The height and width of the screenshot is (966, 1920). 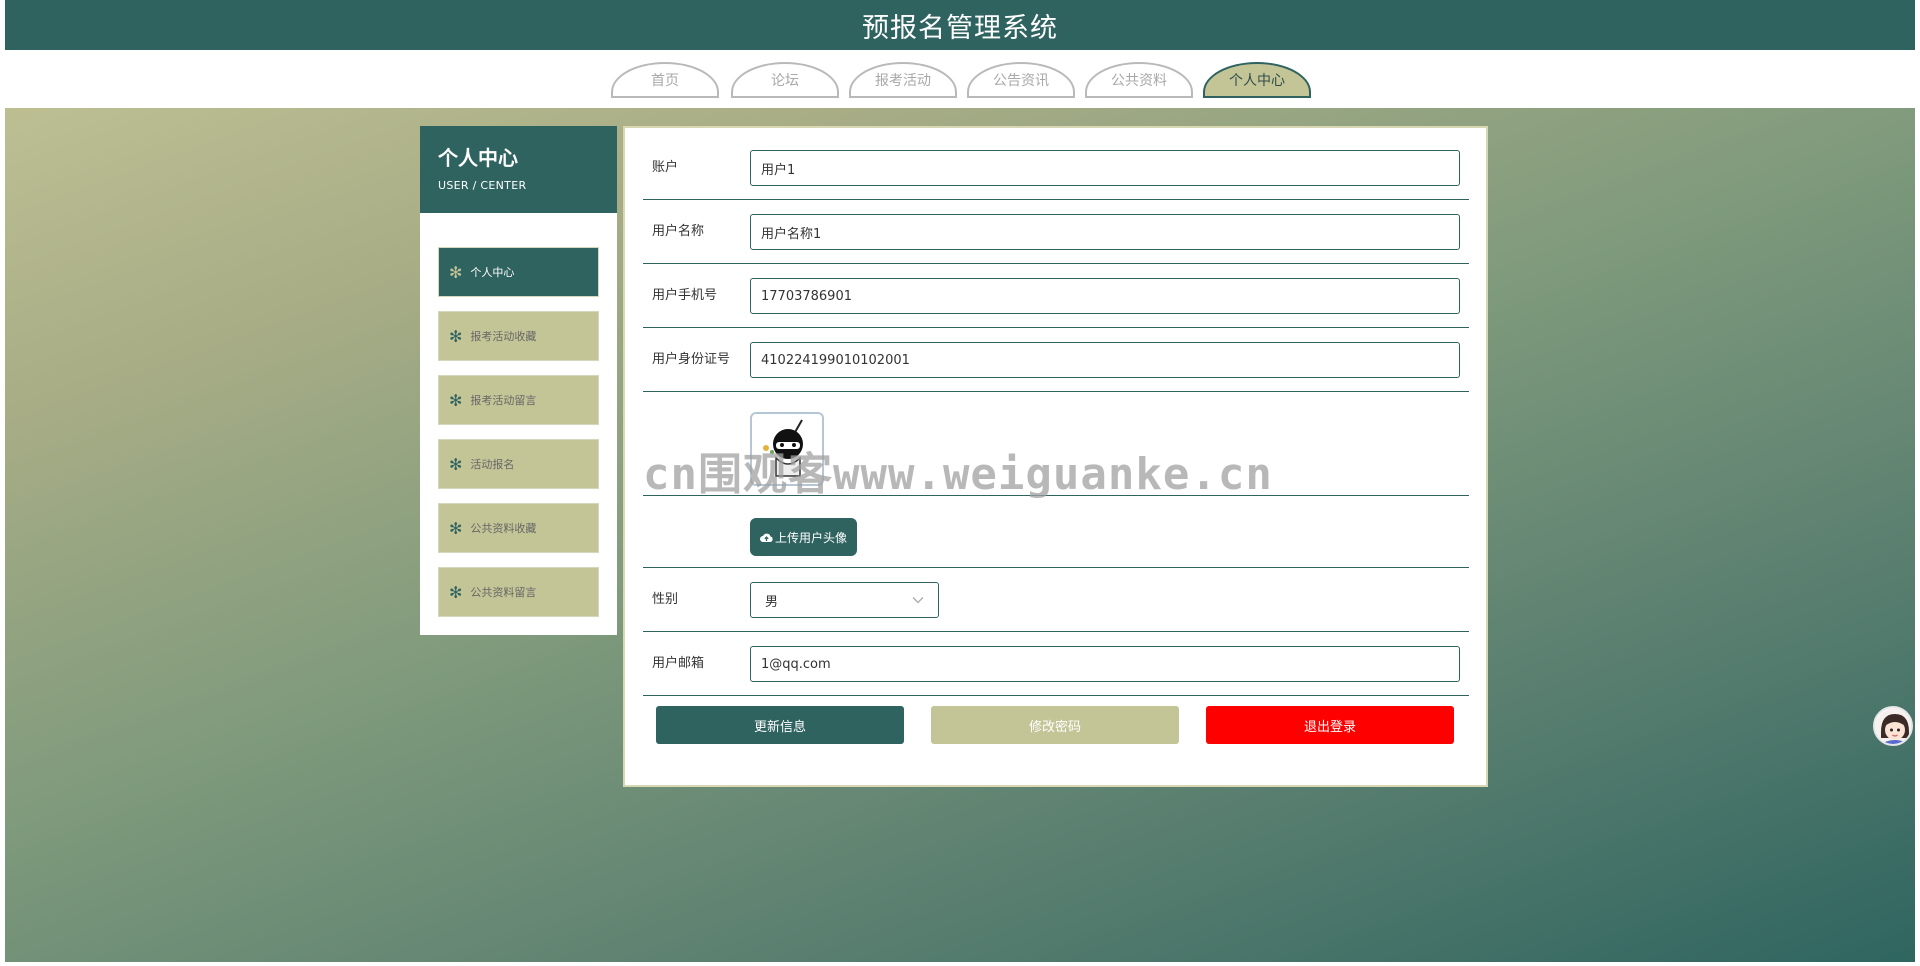 I want to click on cloud-upload-icon, so click(x=766, y=537).